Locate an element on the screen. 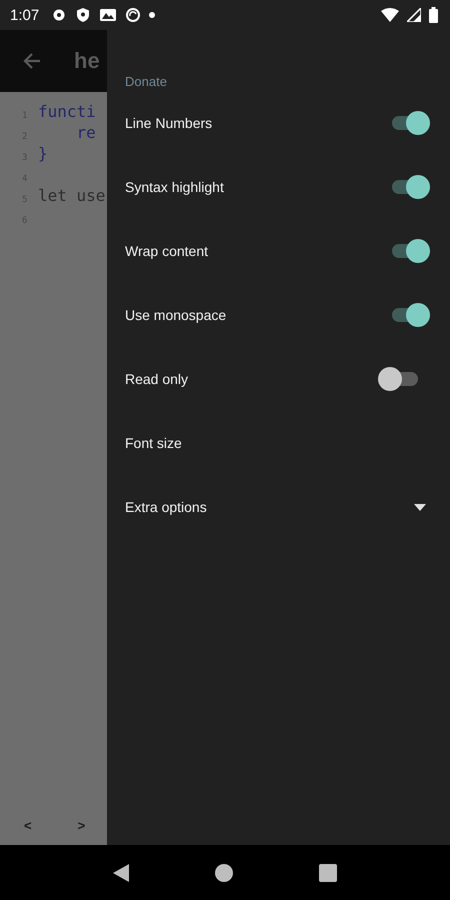 The width and height of the screenshot is (450, 900). caret-icon is located at coordinates (420, 507).